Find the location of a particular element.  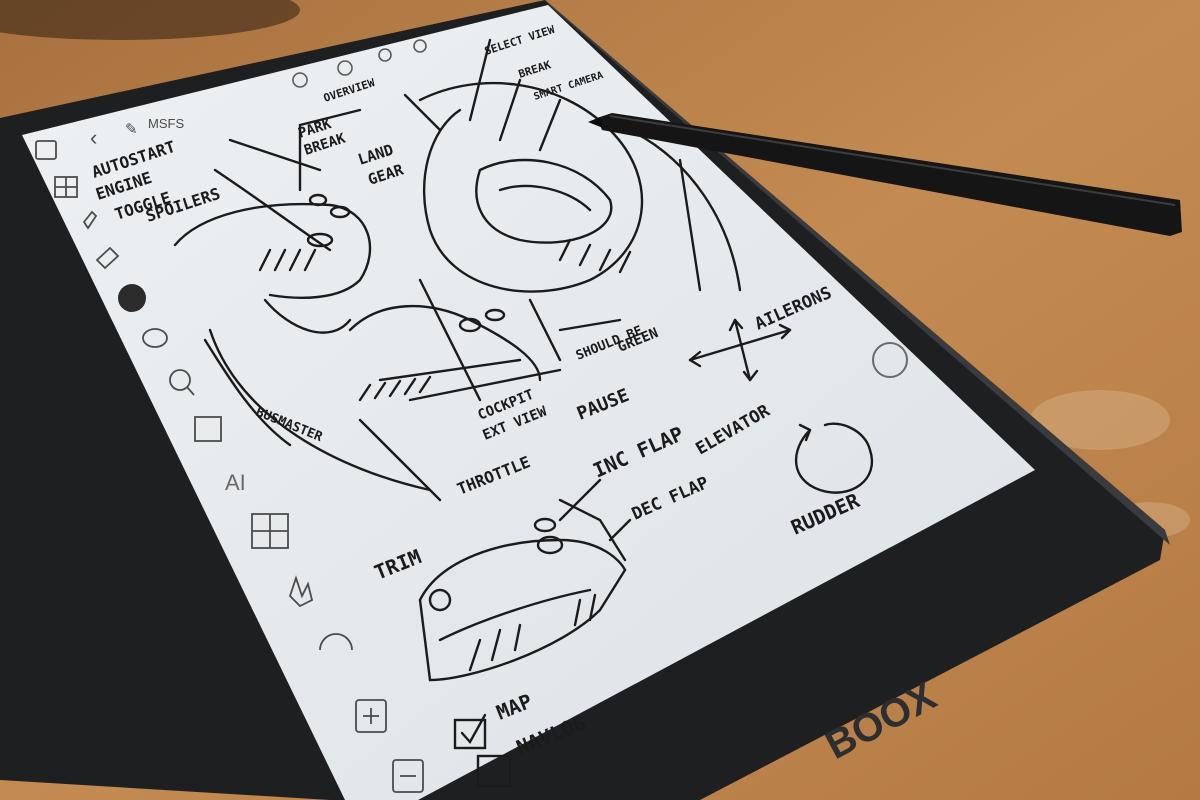

notebook-title: MSFS is located at coordinates (166, 123).